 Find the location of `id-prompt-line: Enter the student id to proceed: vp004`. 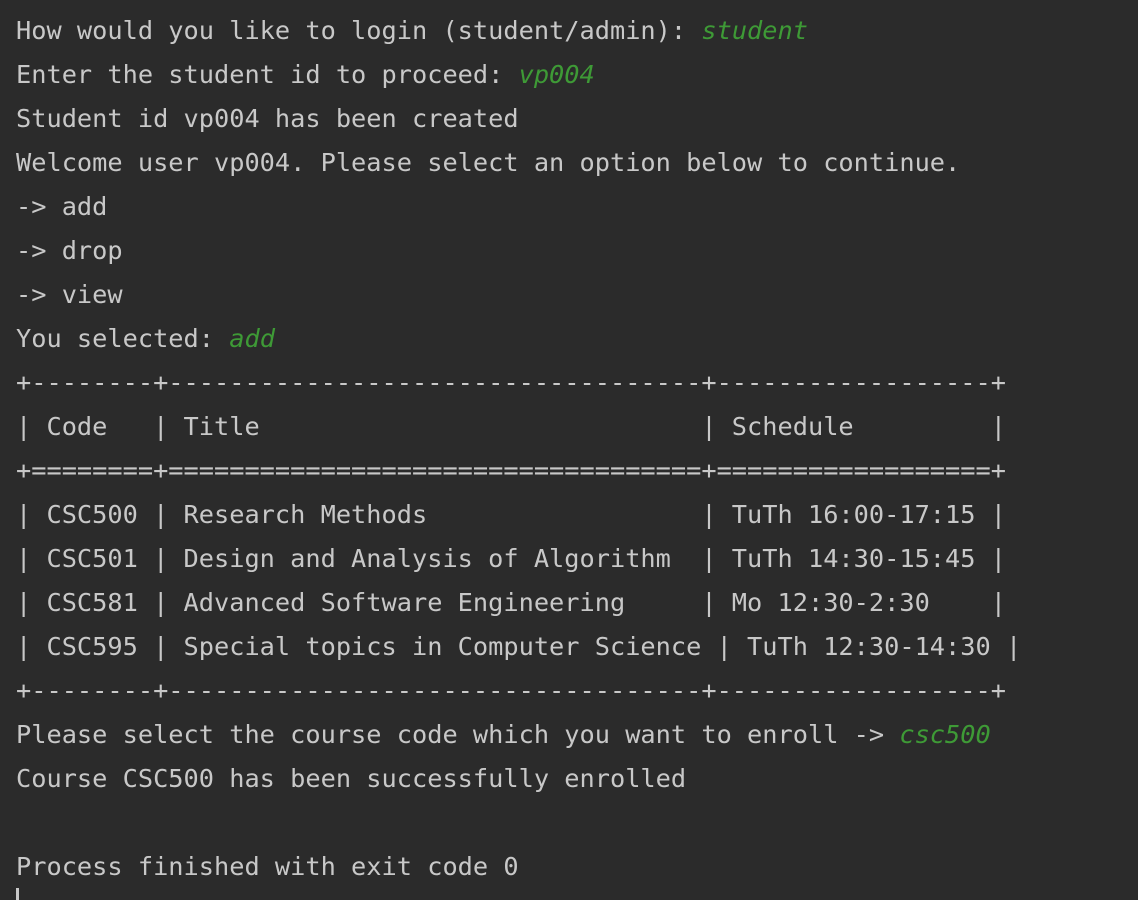

id-prompt-line: Enter the student id to proceed: vp004 is located at coordinates (305, 75).